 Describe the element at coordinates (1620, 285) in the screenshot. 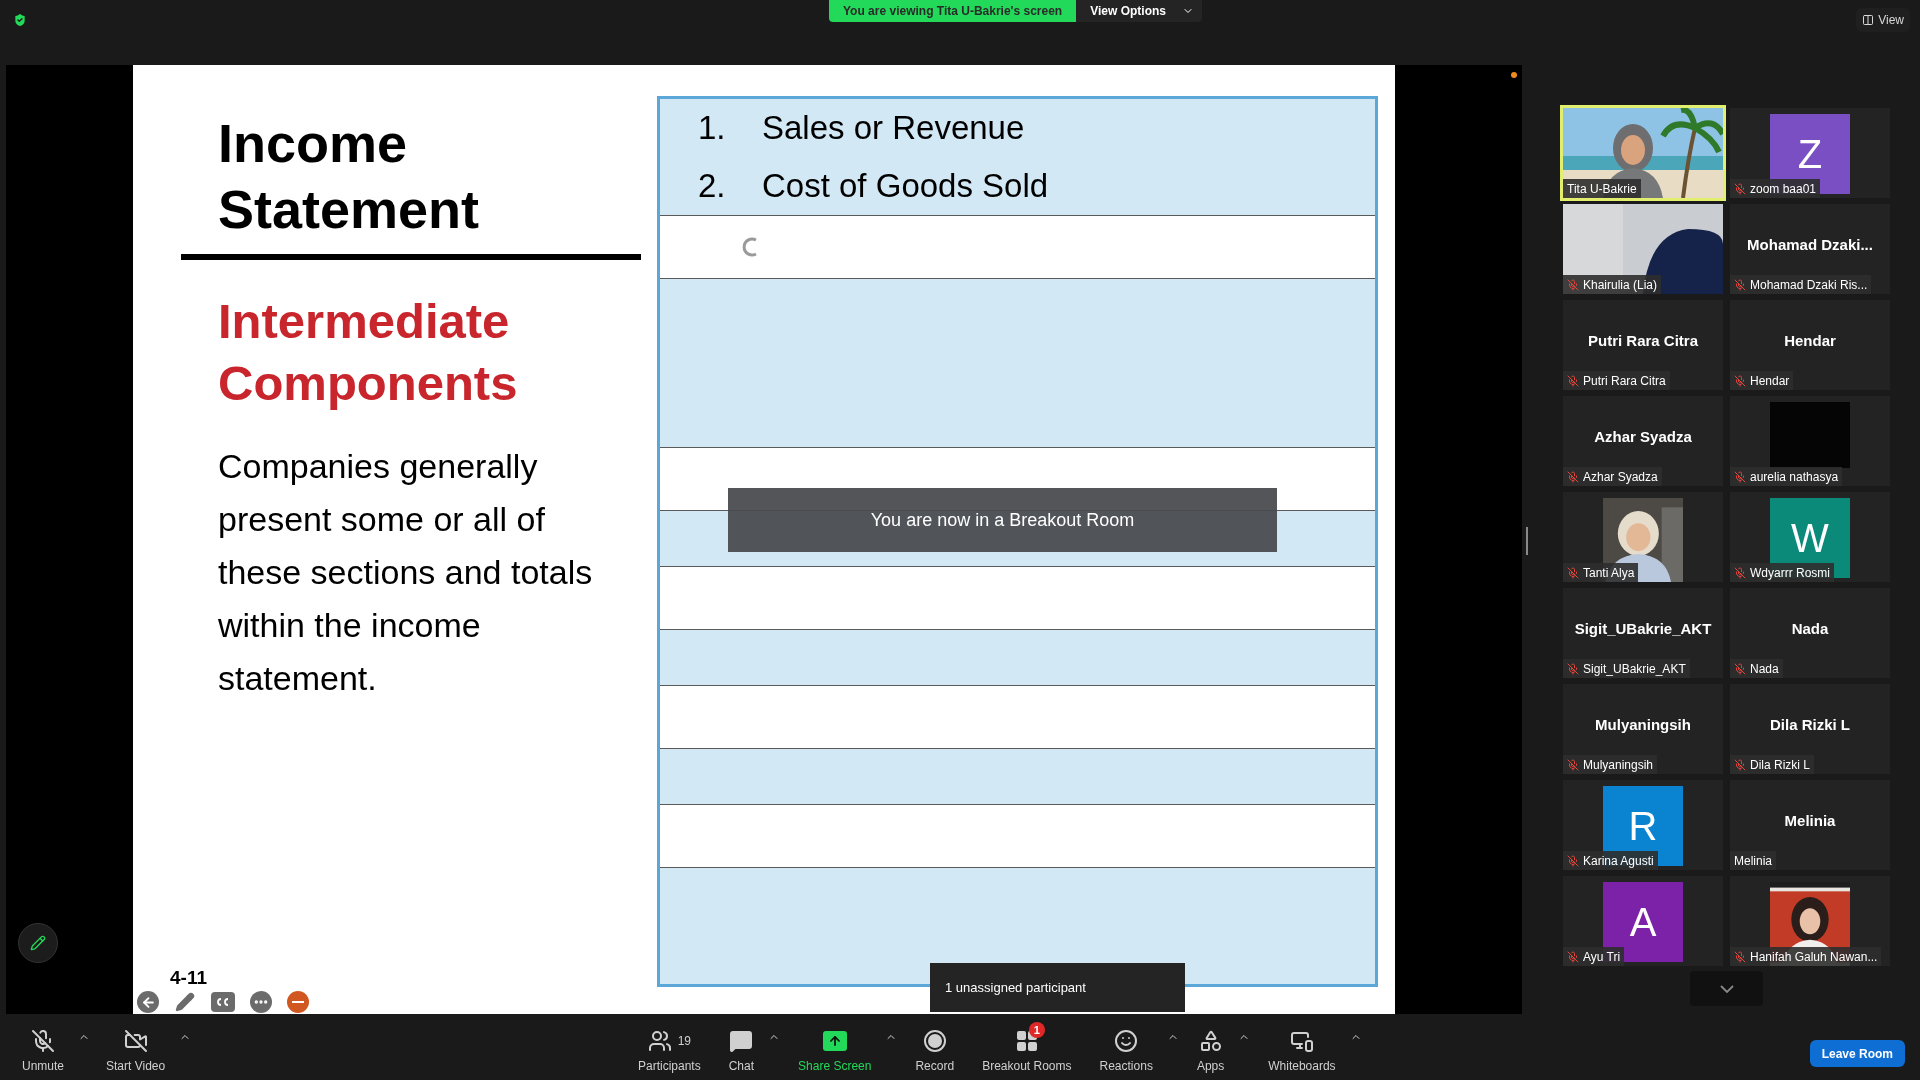

I see `participant-name: Khairulia (Lia)` at that location.